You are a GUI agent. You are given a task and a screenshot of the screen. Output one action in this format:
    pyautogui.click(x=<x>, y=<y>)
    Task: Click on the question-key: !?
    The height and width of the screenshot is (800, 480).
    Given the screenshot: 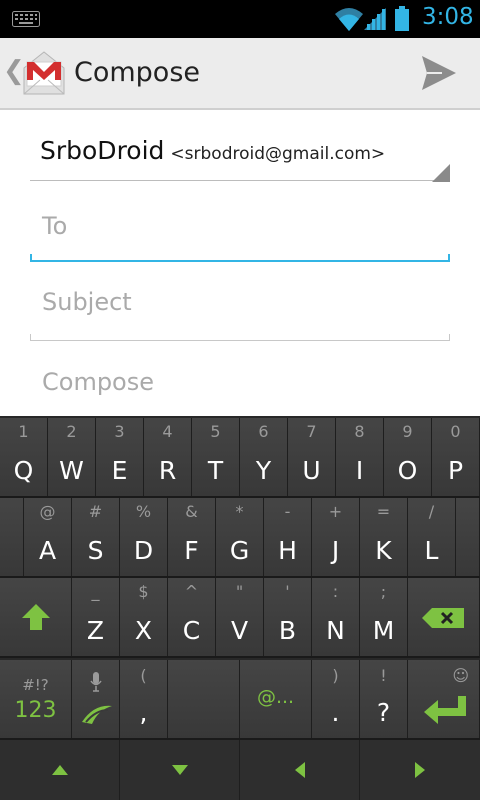 What is the action you would take?
    pyautogui.click(x=384, y=700)
    